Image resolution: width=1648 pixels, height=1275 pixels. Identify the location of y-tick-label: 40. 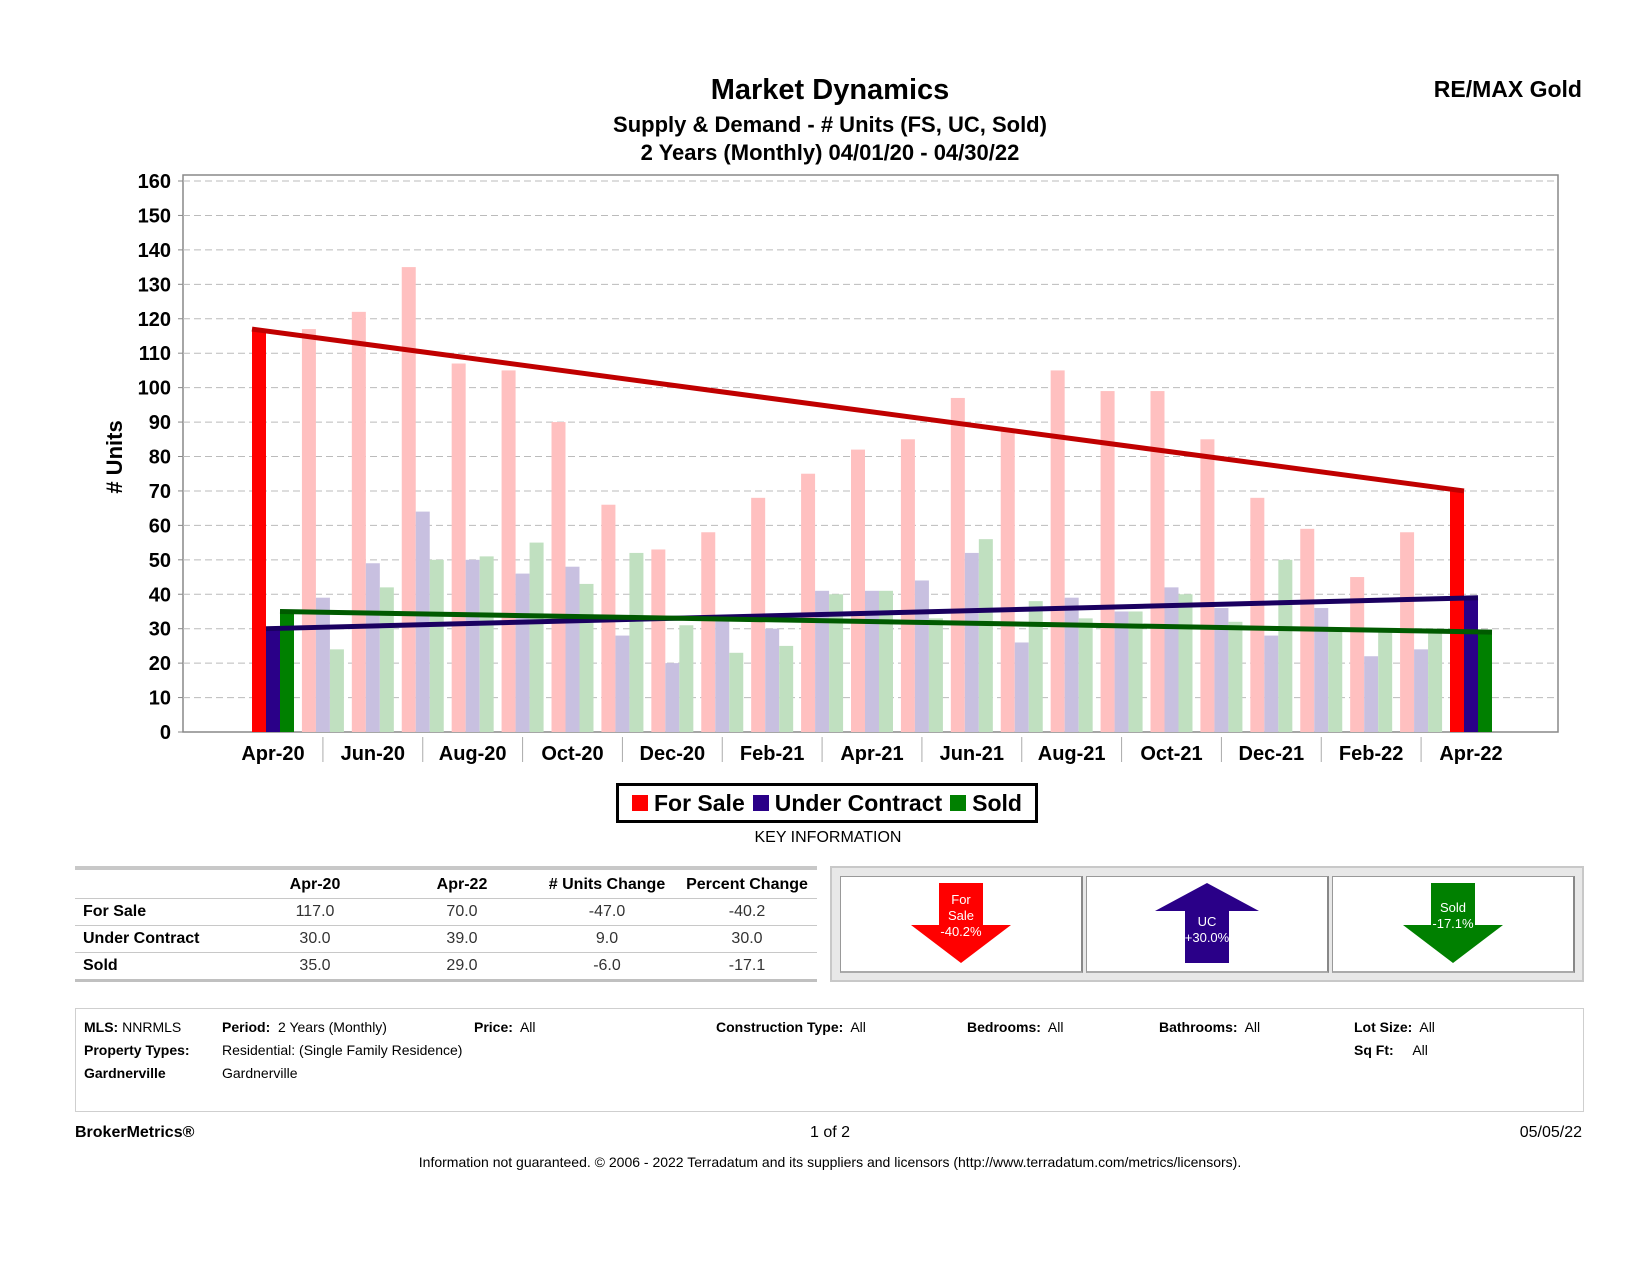
(160, 595).